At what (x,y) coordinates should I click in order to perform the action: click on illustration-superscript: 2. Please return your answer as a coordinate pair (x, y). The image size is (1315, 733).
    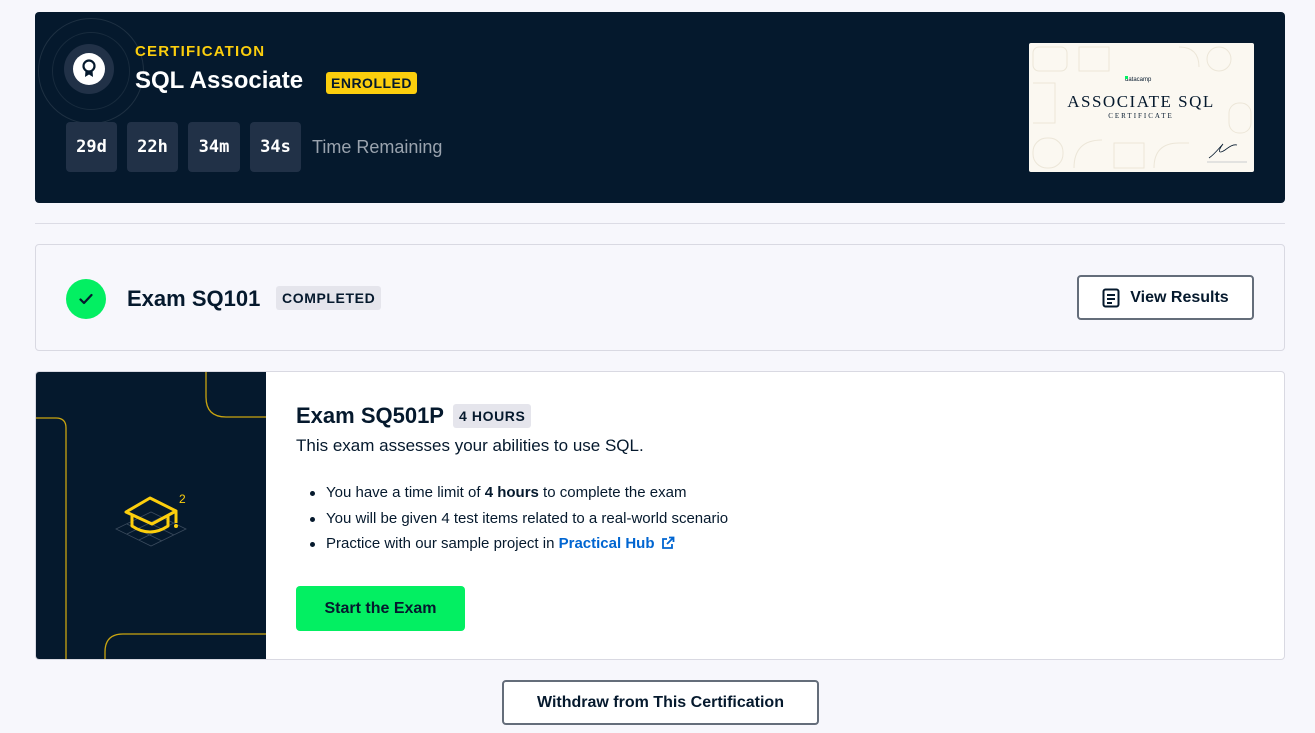
    Looking at the image, I should click on (182, 499).